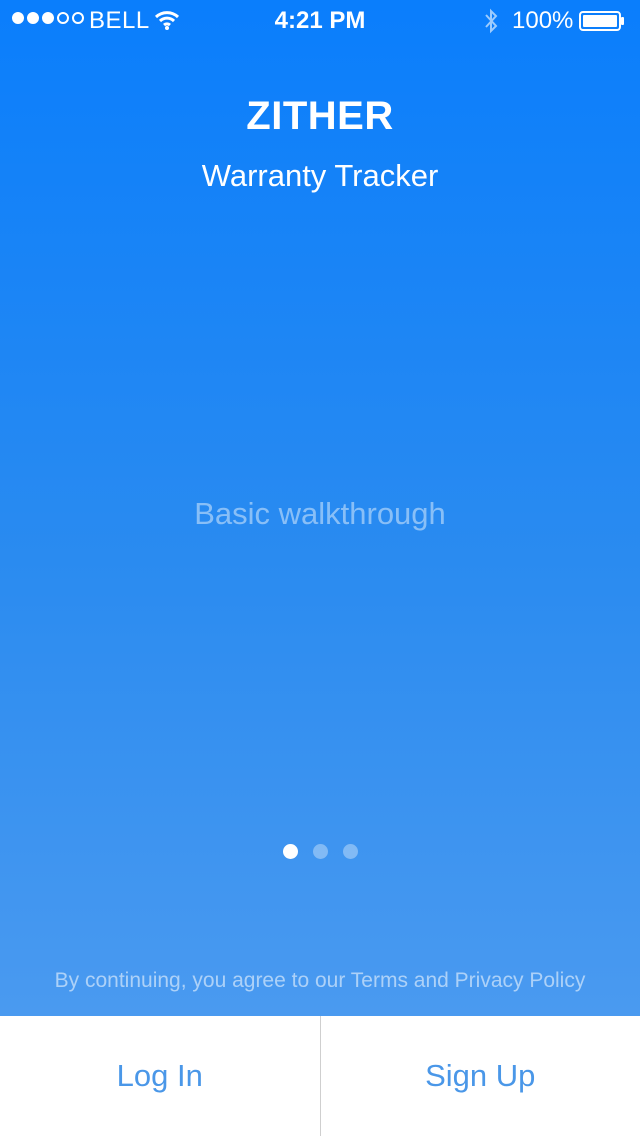 This screenshot has width=640, height=1136. Describe the element at coordinates (320, 175) in the screenshot. I see `app-subtitle: Warranty Tracker` at that location.